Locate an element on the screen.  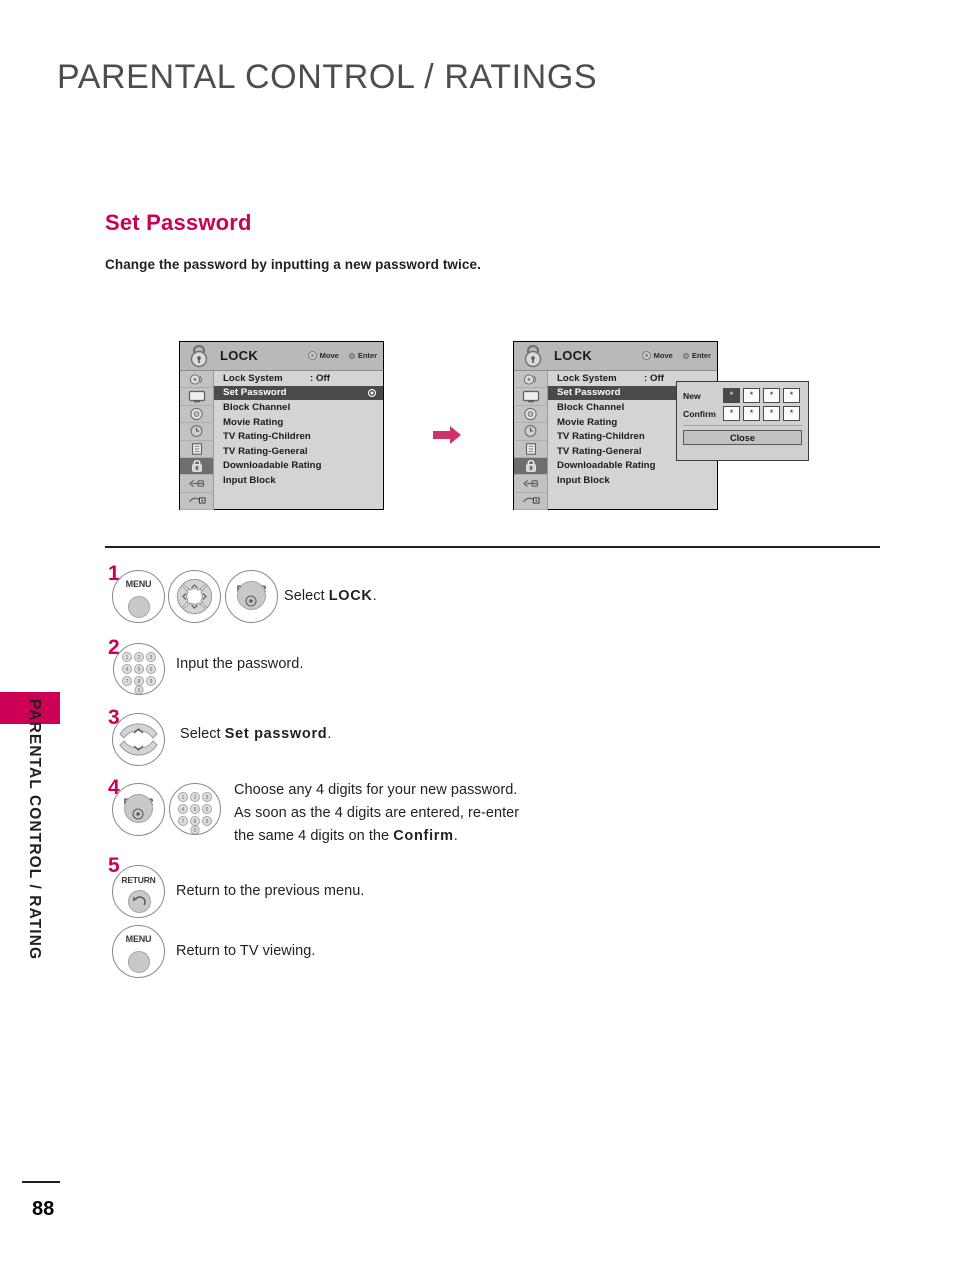
menu-item-block-channel: Block Channel is located at coordinates (298, 407).